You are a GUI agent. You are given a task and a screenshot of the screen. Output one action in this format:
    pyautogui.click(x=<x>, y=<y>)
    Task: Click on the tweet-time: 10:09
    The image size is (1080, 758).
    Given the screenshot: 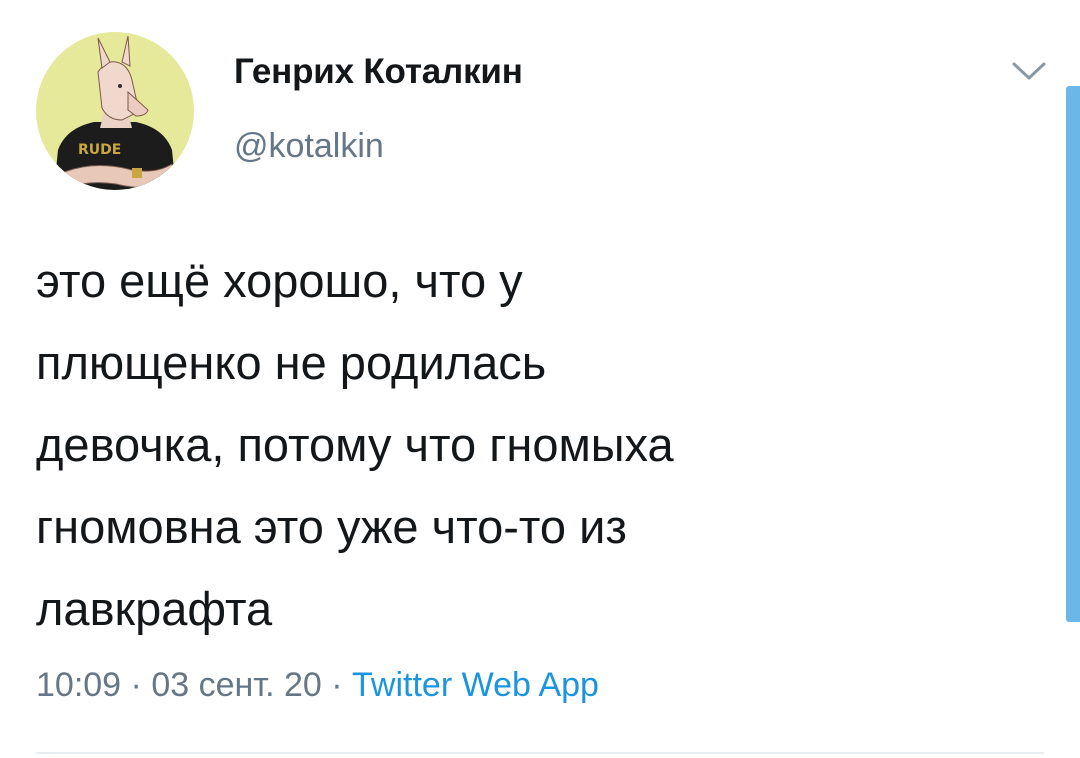 What is the action you would take?
    pyautogui.click(x=78, y=685)
    